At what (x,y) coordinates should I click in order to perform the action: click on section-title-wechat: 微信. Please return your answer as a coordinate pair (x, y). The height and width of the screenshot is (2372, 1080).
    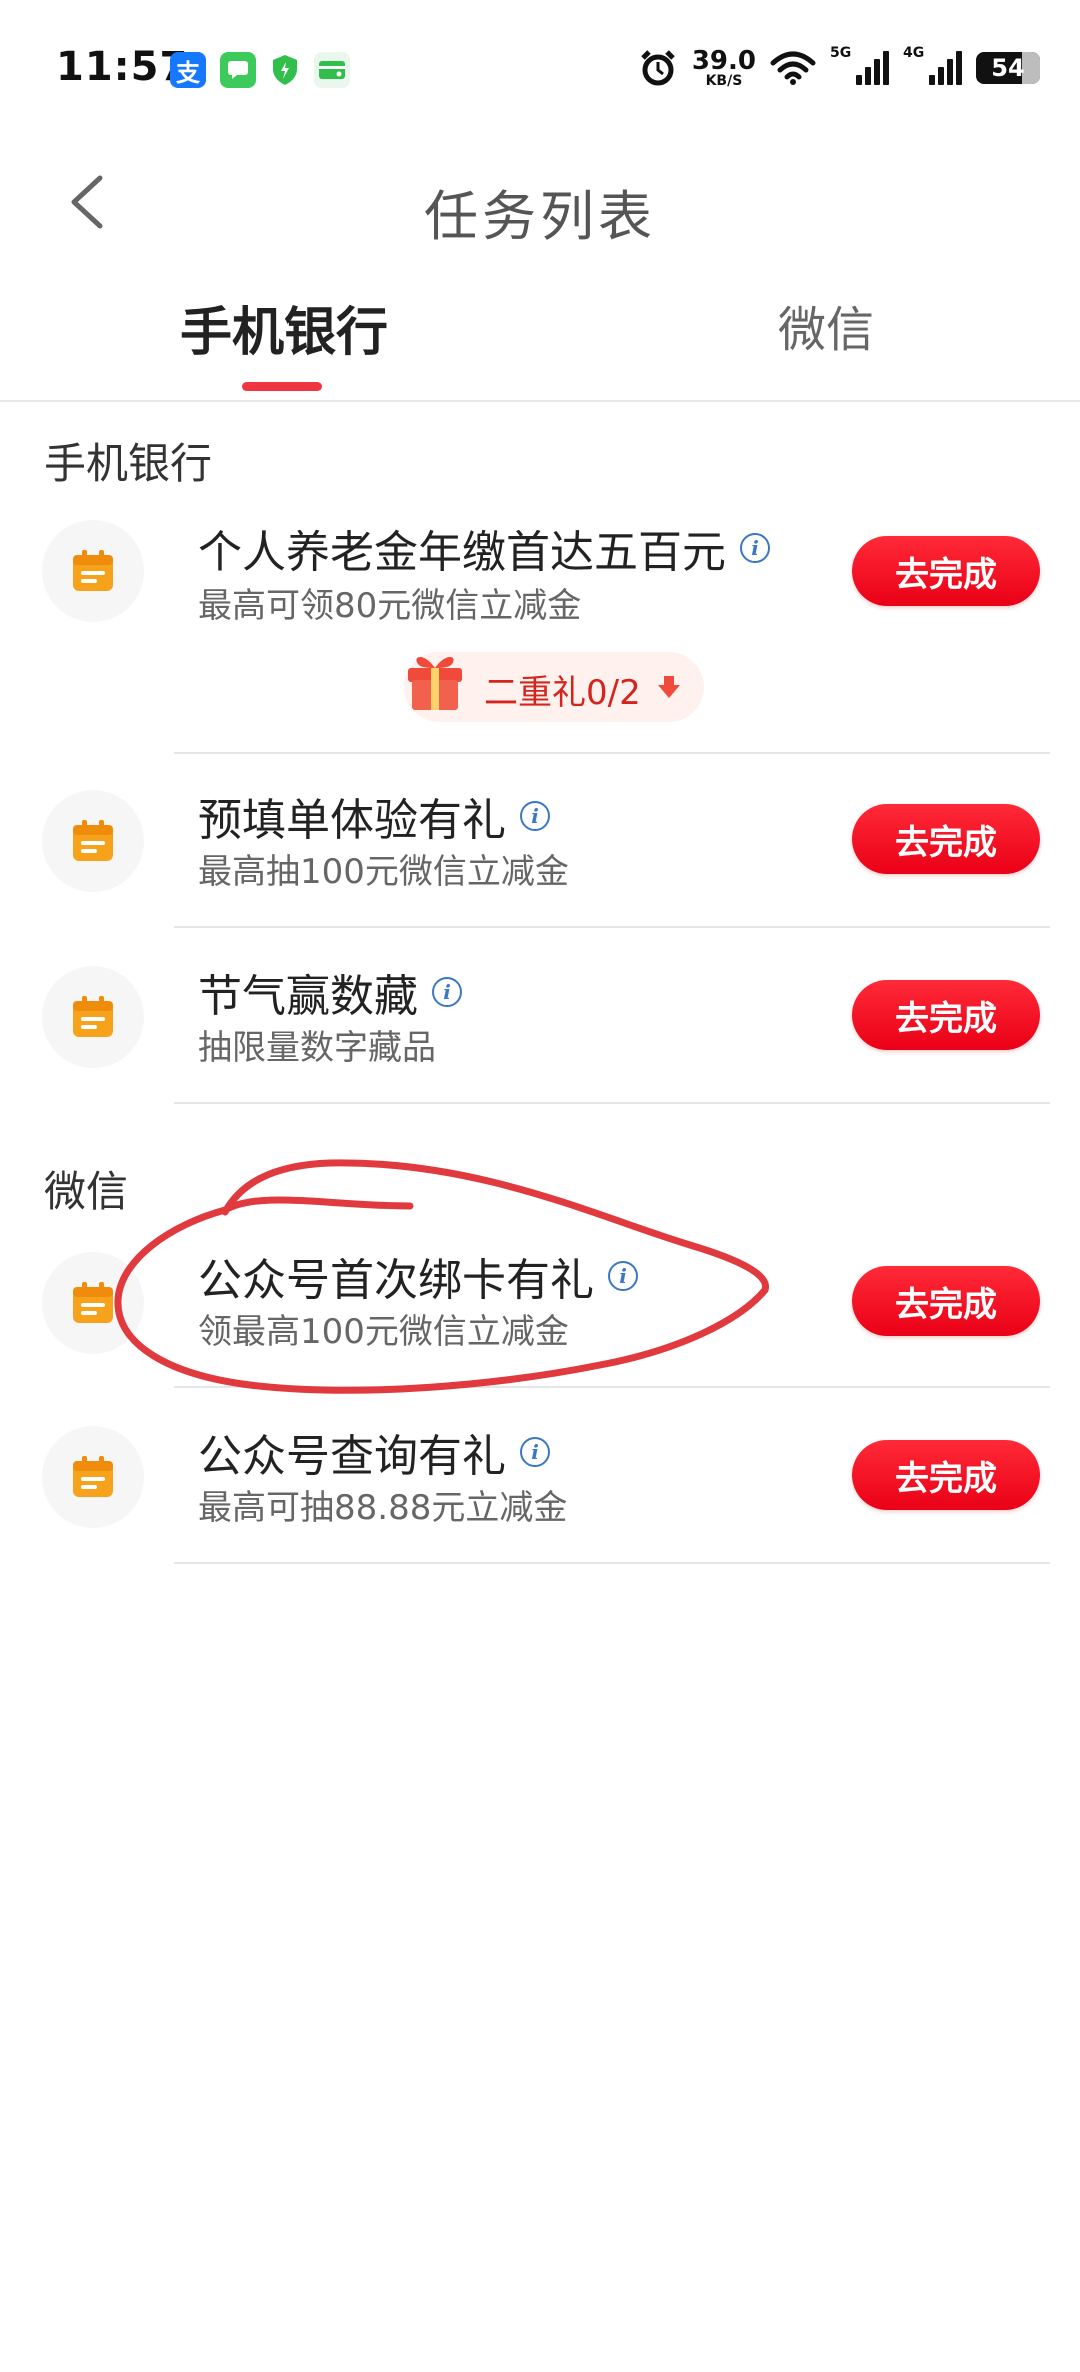
    Looking at the image, I should click on (86, 1191).